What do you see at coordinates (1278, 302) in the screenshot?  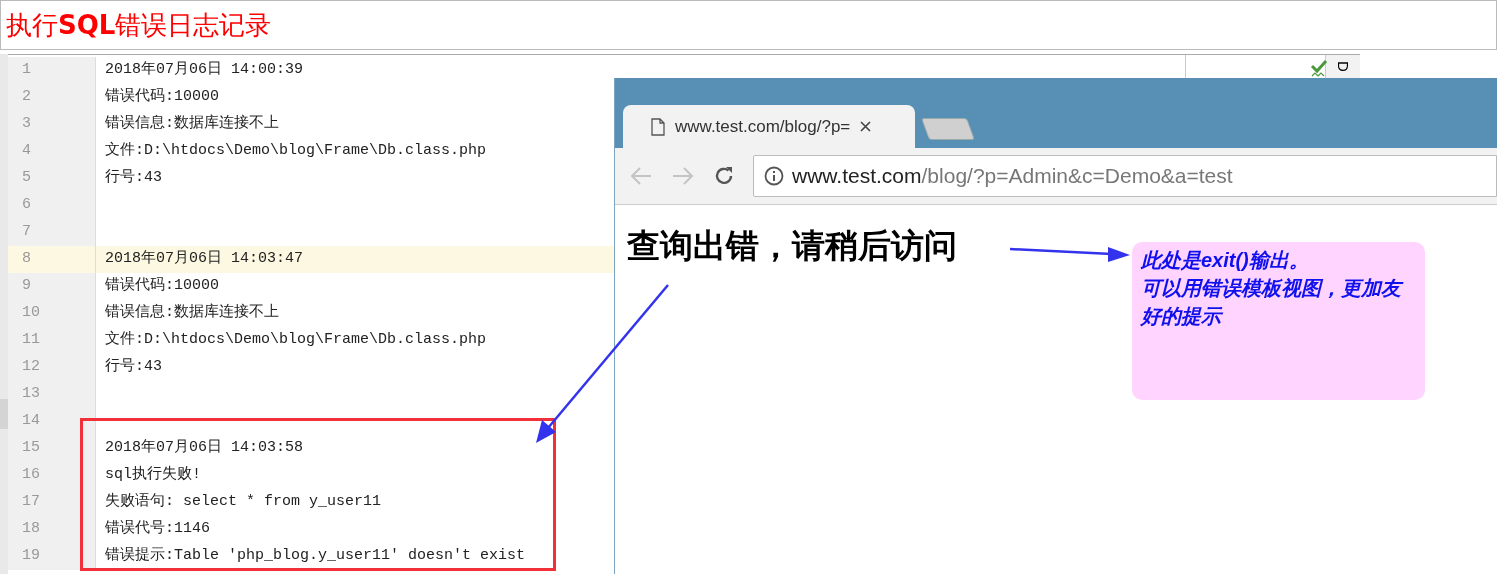 I see `note-text: 可以用错误模板视图，更加友好的提示` at bounding box center [1278, 302].